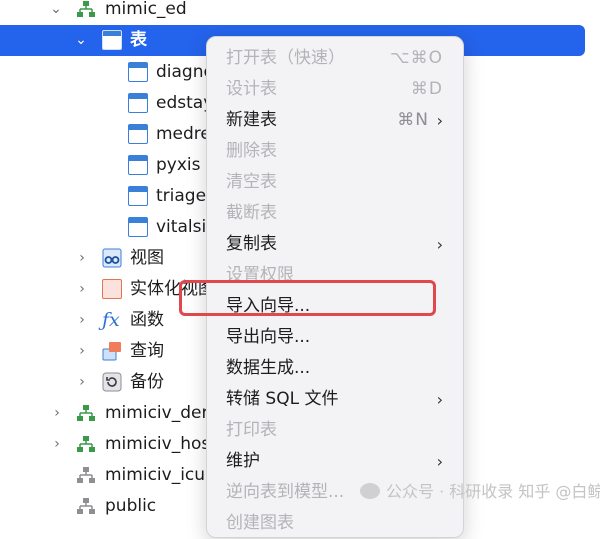 This screenshot has width=600, height=539. I want to click on menu-item-empty-table: 清空表, so click(335, 182).